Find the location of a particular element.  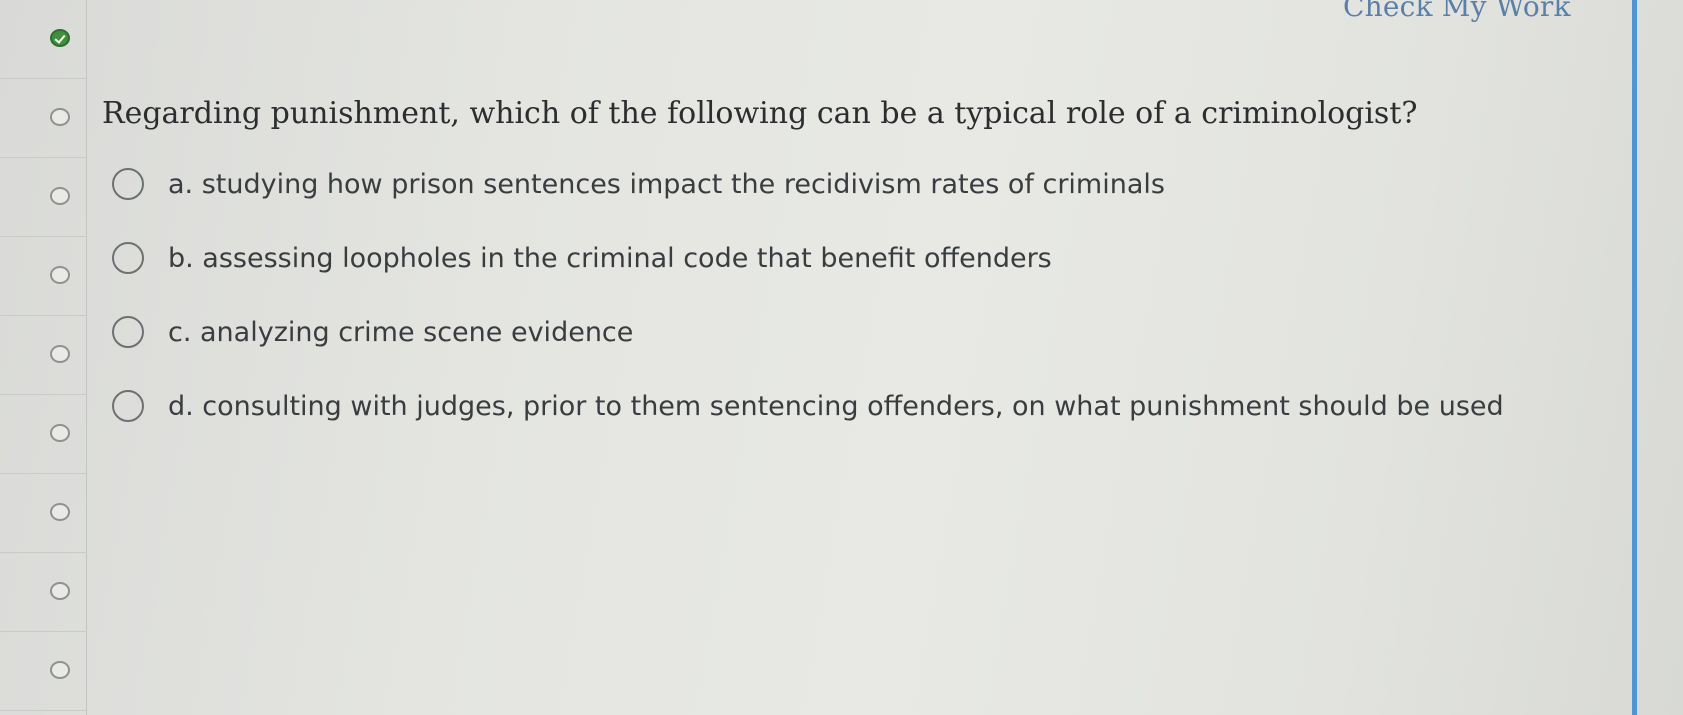

radio-button-b is located at coordinates (128, 258).